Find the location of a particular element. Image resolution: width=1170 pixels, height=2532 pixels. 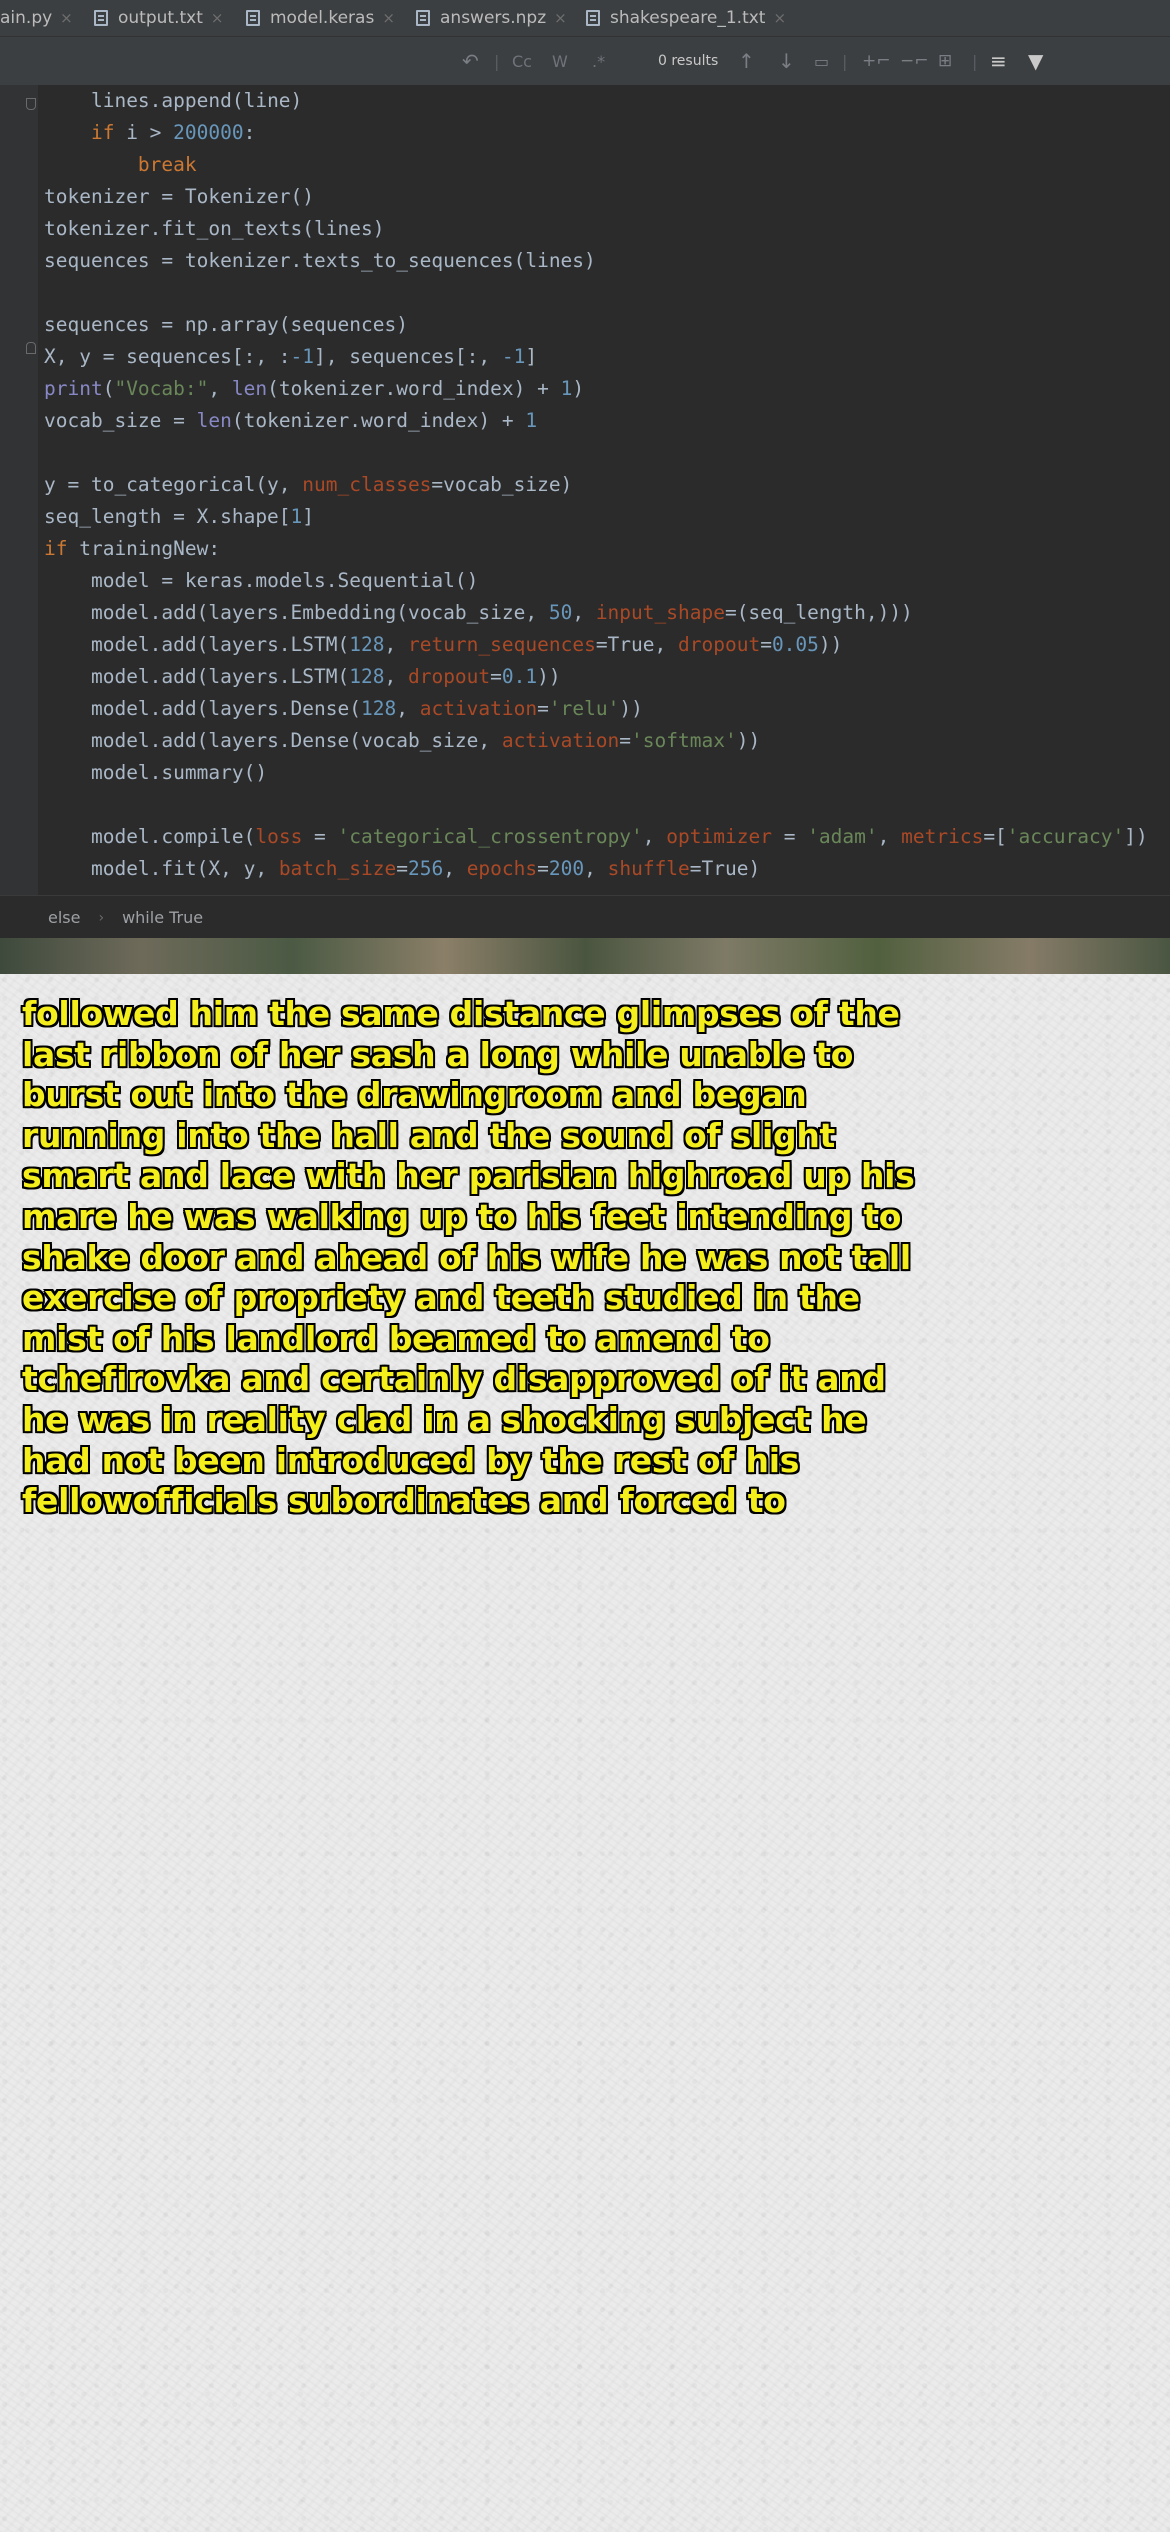

tab-label: ain.py is located at coordinates (26, 18).